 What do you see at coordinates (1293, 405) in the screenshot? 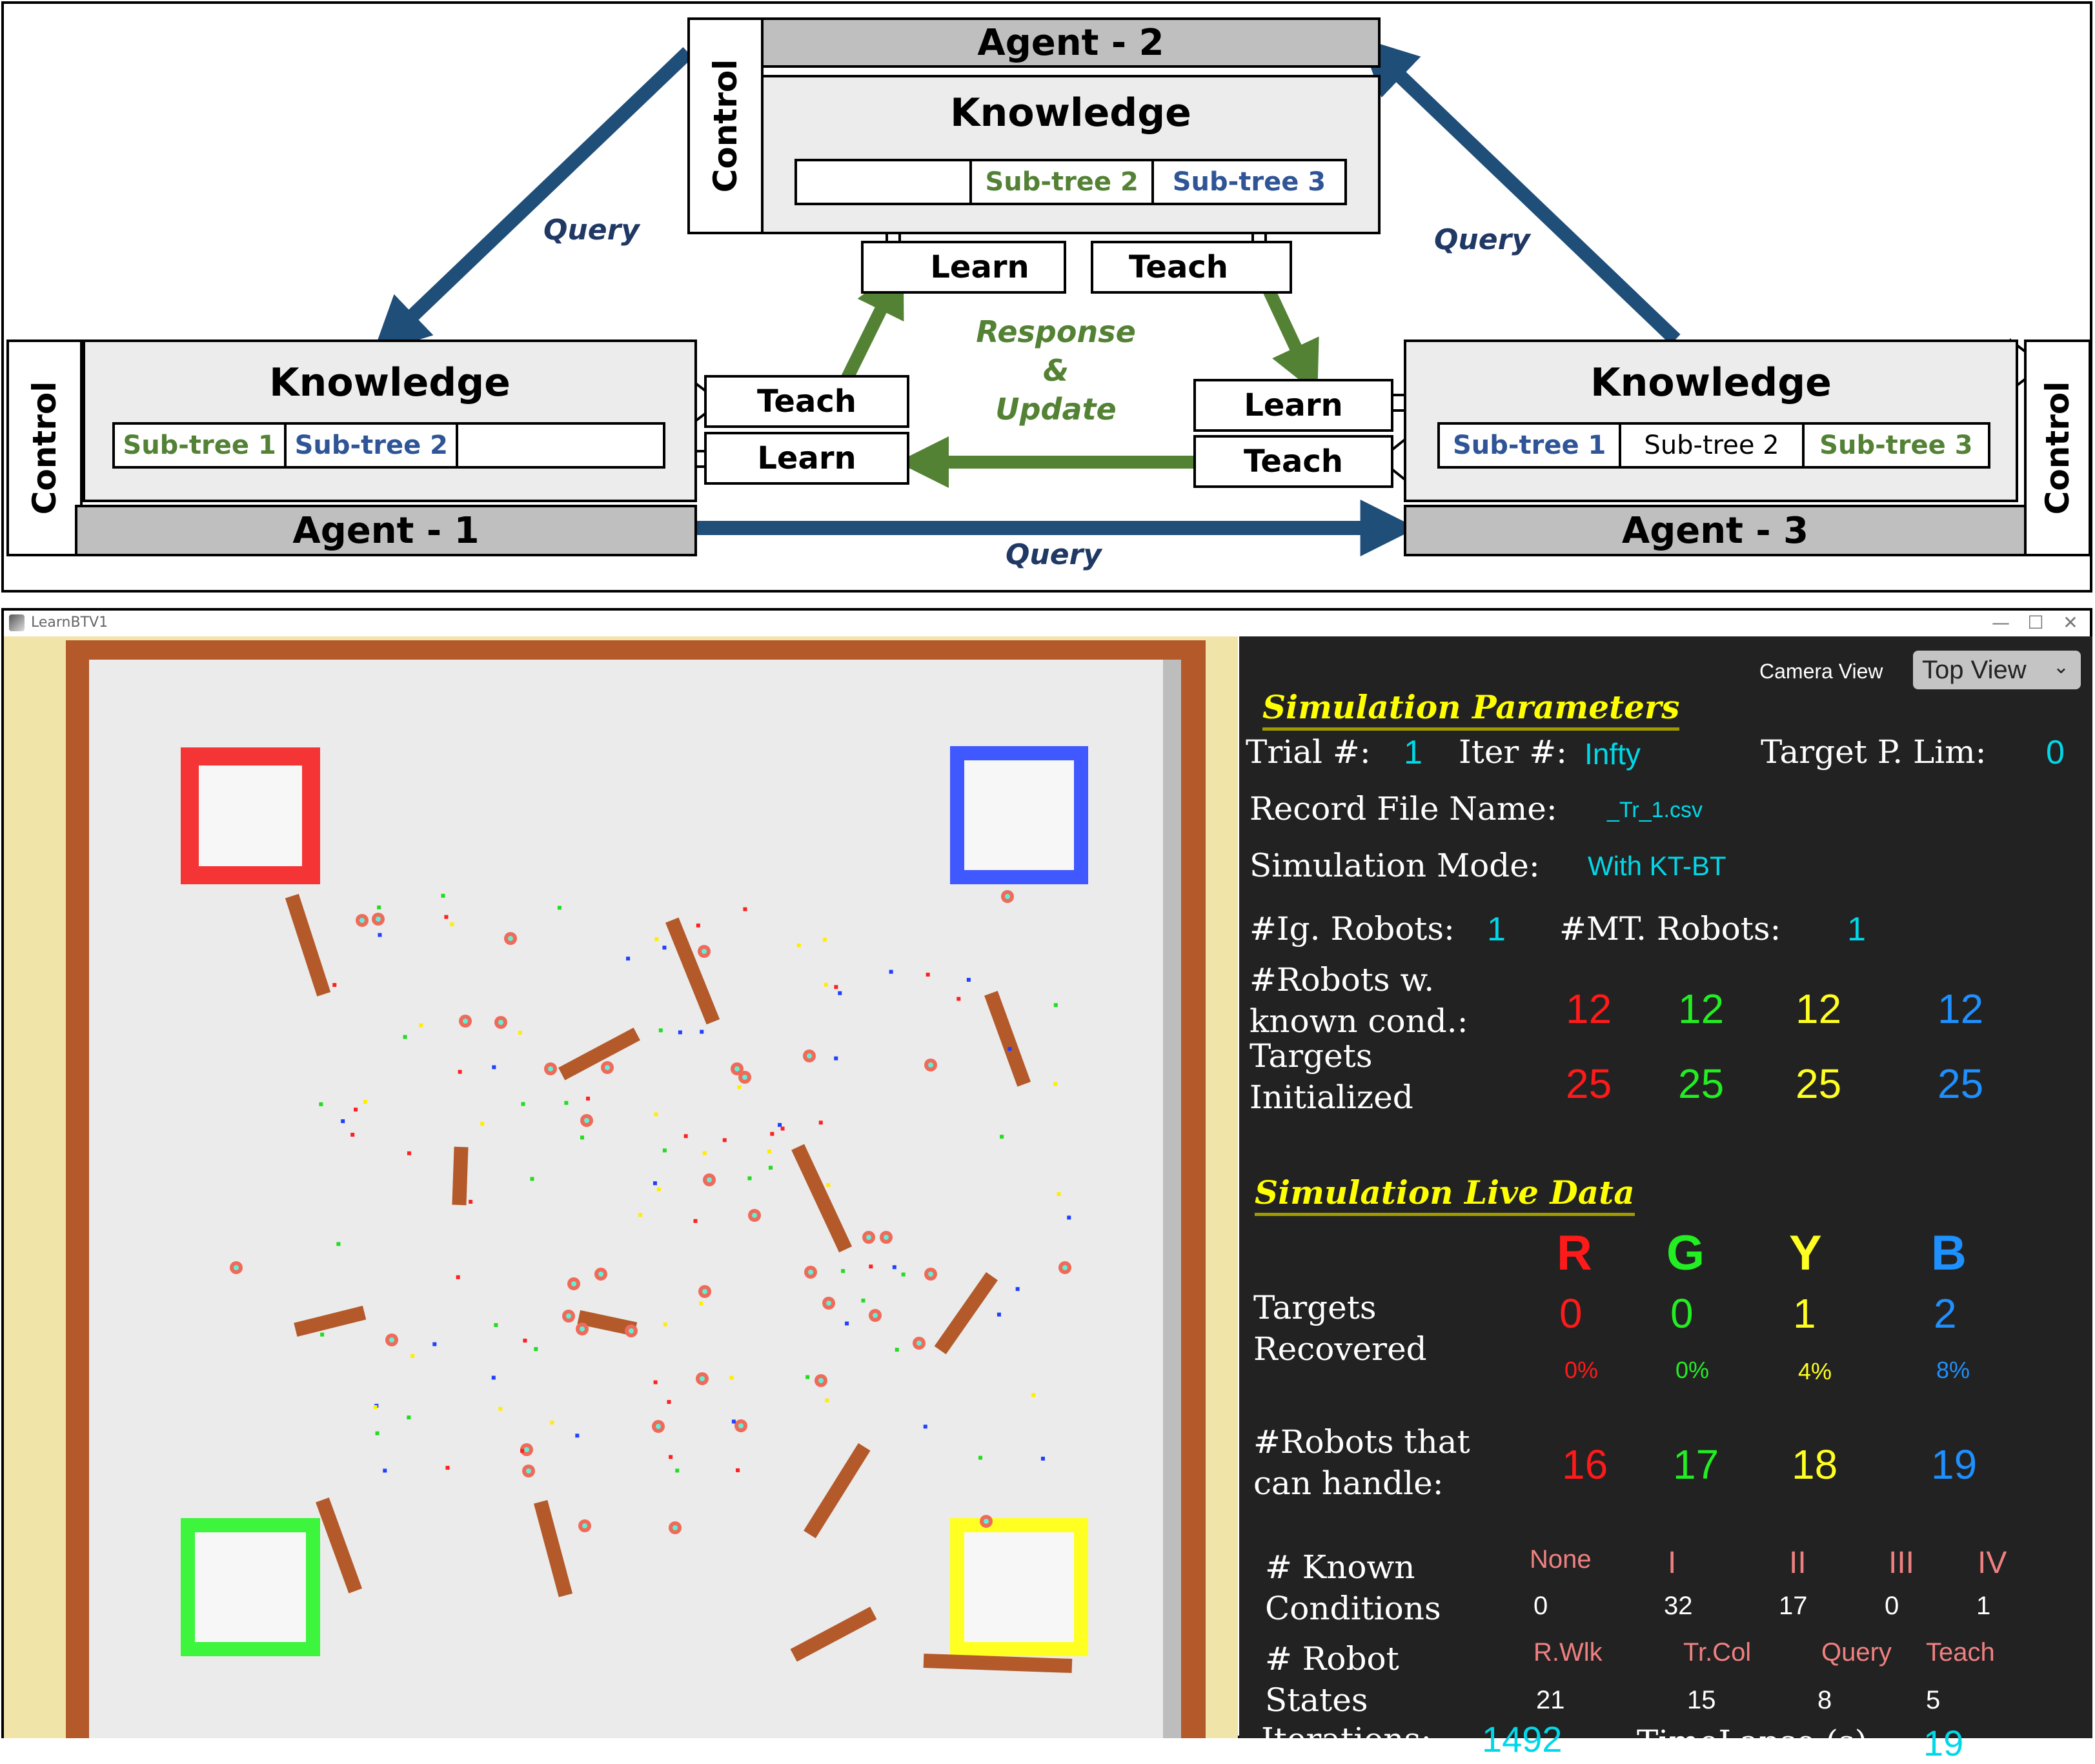
I see `agent3-learn-label: Learn` at bounding box center [1293, 405].